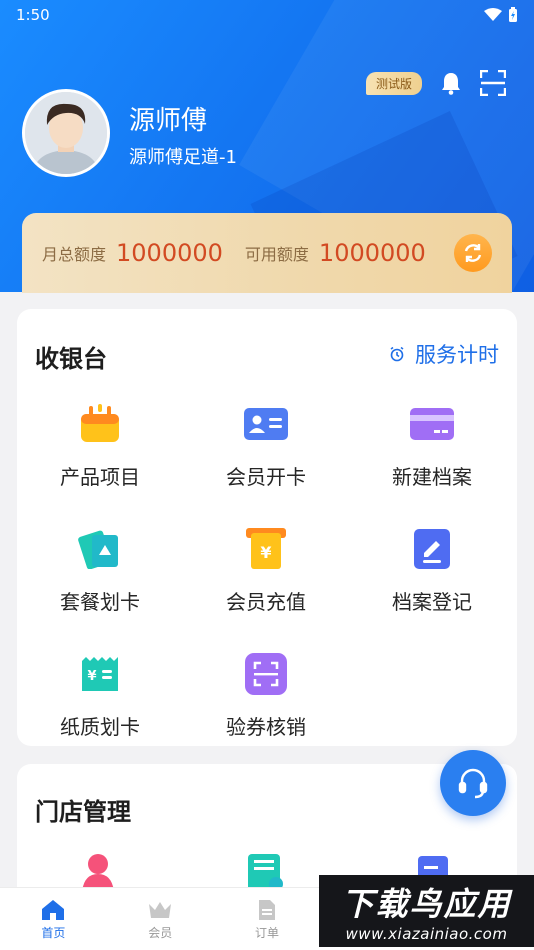 Image resolution: width=534 pixels, height=950 pixels. Describe the element at coordinates (100, 602) in the screenshot. I see `cashier-item-label: 套餐划卡` at that location.